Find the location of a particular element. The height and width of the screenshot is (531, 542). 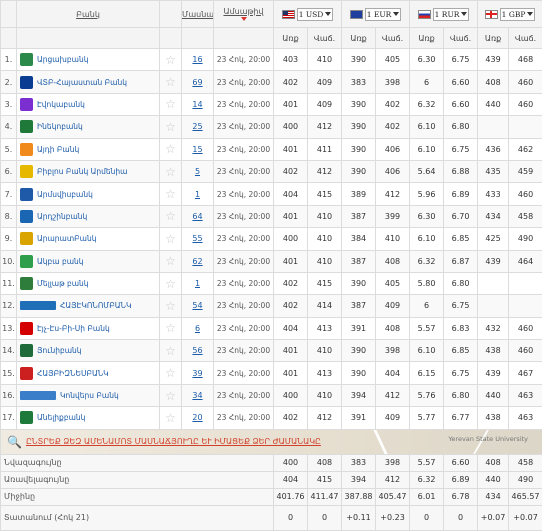

bank-cell: ՀԱՅԷԿՈՆՈՄԲԱՆԿ is located at coordinates (88, 306).